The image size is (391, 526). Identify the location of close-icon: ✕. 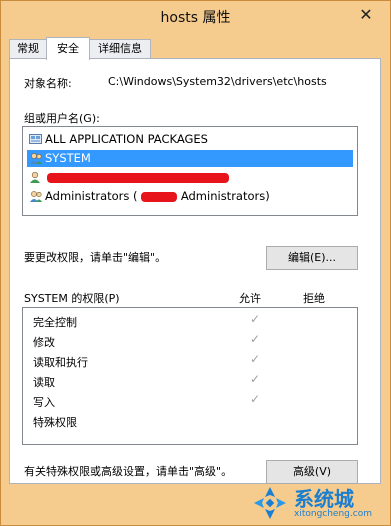
(366, 14).